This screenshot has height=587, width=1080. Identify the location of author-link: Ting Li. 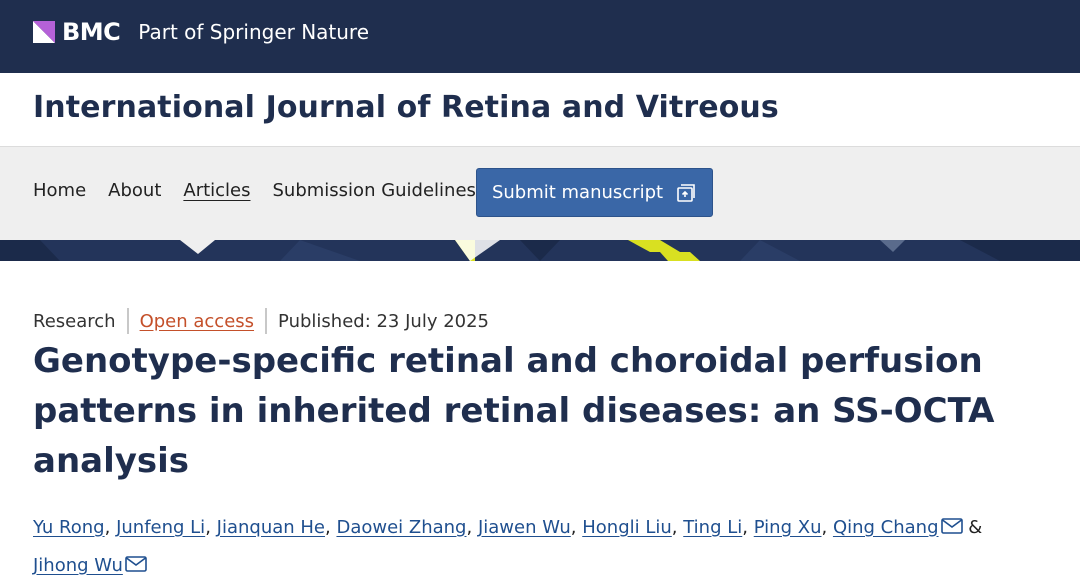
(712, 527).